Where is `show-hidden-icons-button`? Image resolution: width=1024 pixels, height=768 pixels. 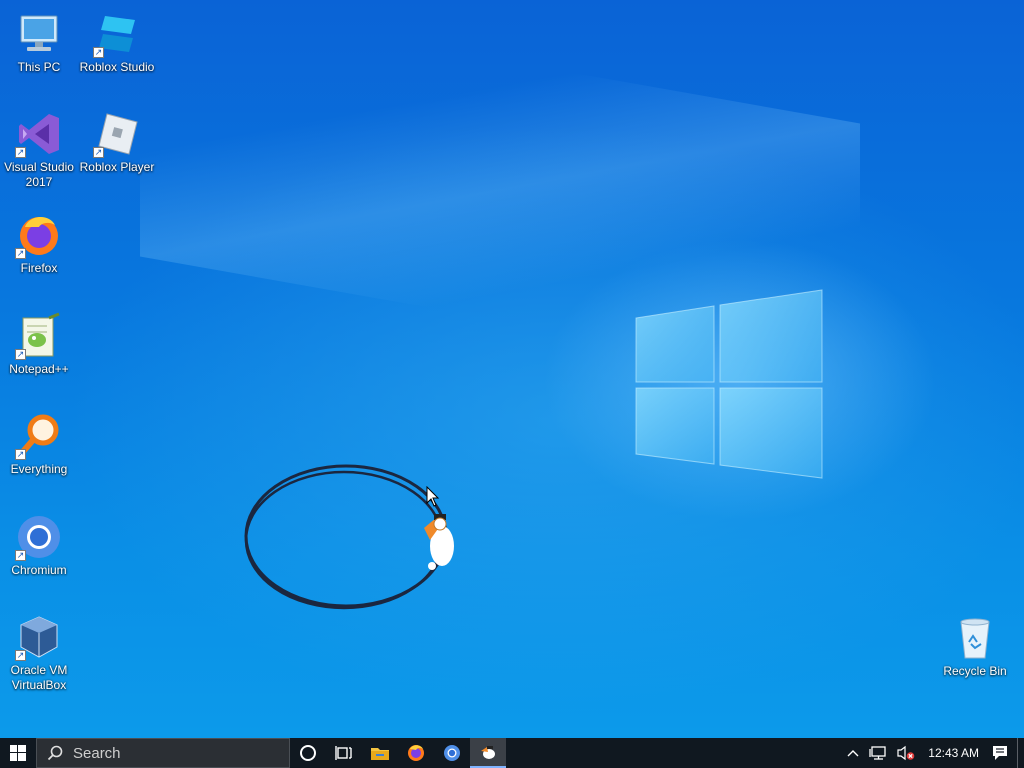
show-hidden-icons-button is located at coordinates (853, 753).